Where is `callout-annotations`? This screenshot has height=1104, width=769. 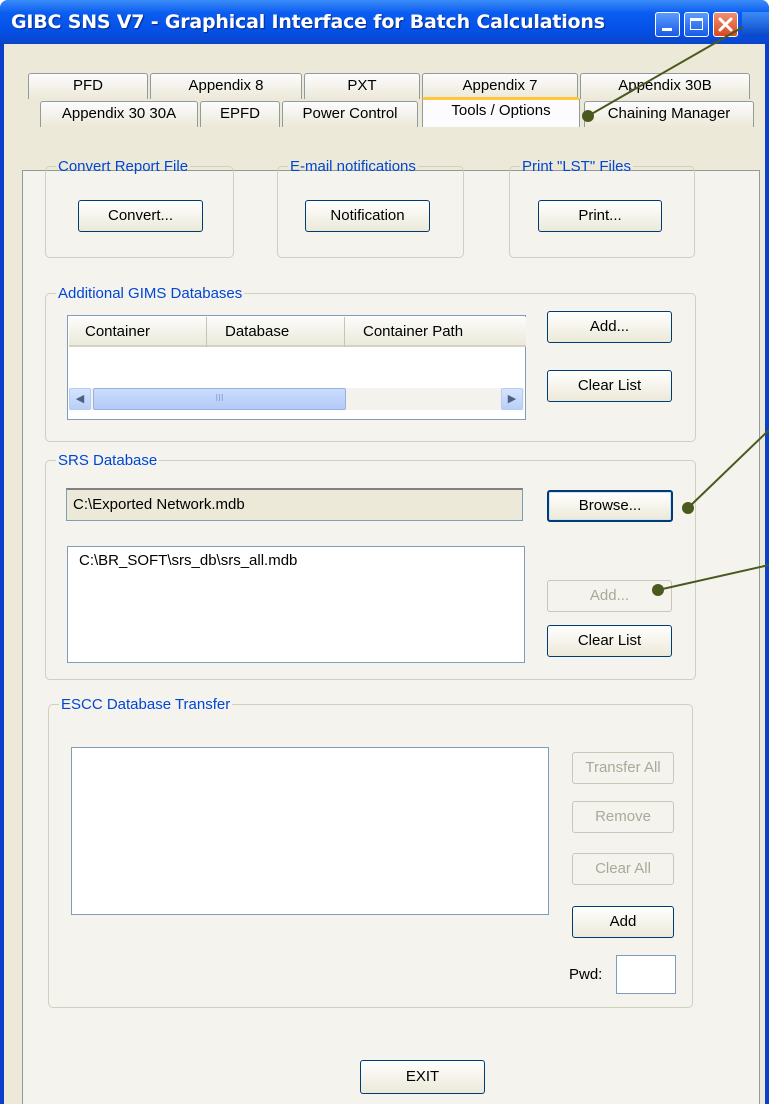 callout-annotations is located at coordinates (675, 311).